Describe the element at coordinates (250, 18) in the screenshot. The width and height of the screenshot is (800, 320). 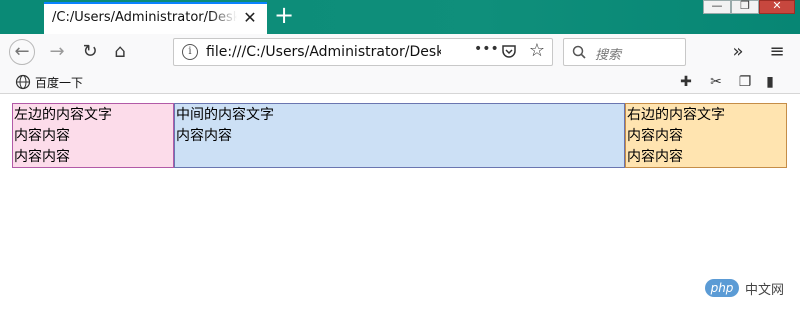
I see `tab-close-icon: ✕` at that location.